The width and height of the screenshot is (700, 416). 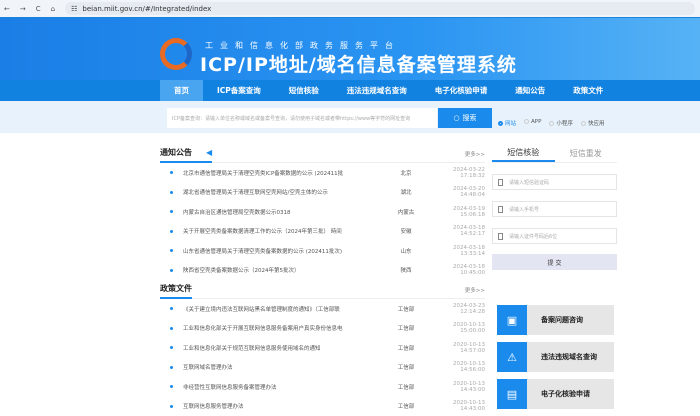 What do you see at coordinates (38, 9) in the screenshot?
I see `reload-icon: C` at bounding box center [38, 9].